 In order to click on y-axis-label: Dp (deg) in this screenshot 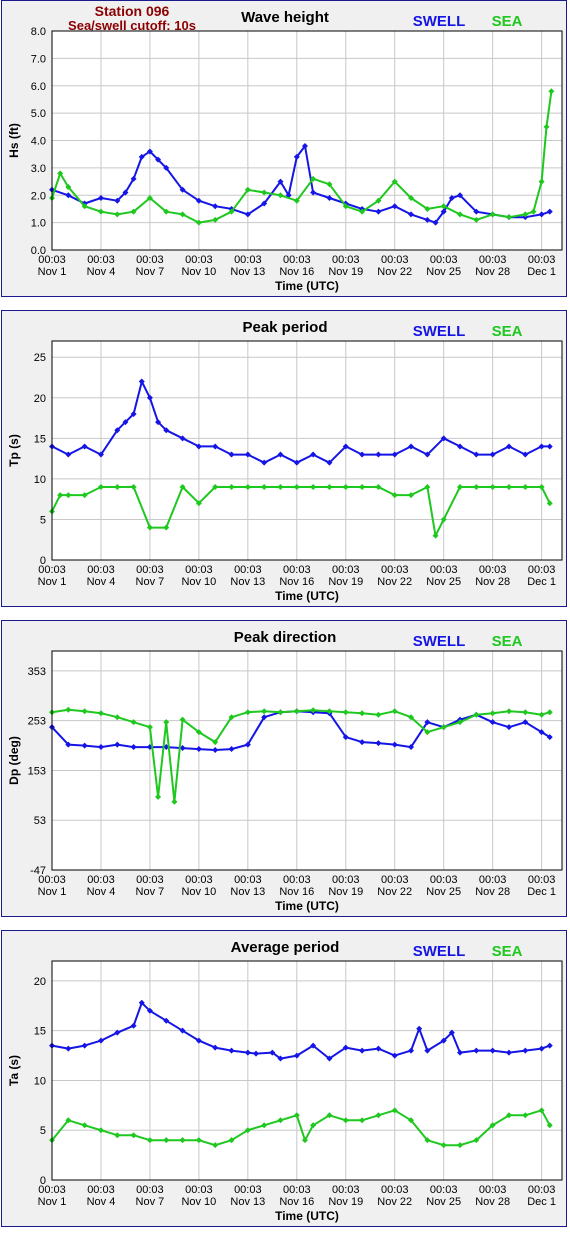, I will do `click(14, 760)`.